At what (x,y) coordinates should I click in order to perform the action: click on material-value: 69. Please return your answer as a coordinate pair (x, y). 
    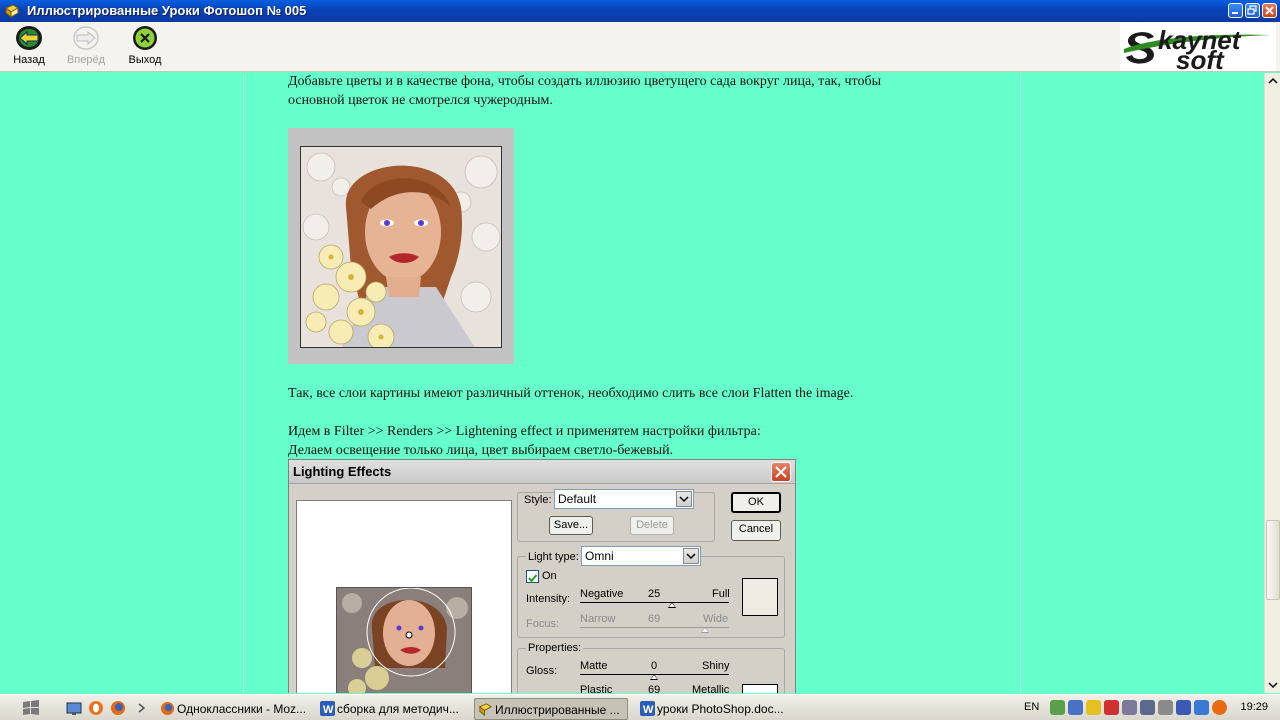
    Looking at the image, I should click on (654, 688).